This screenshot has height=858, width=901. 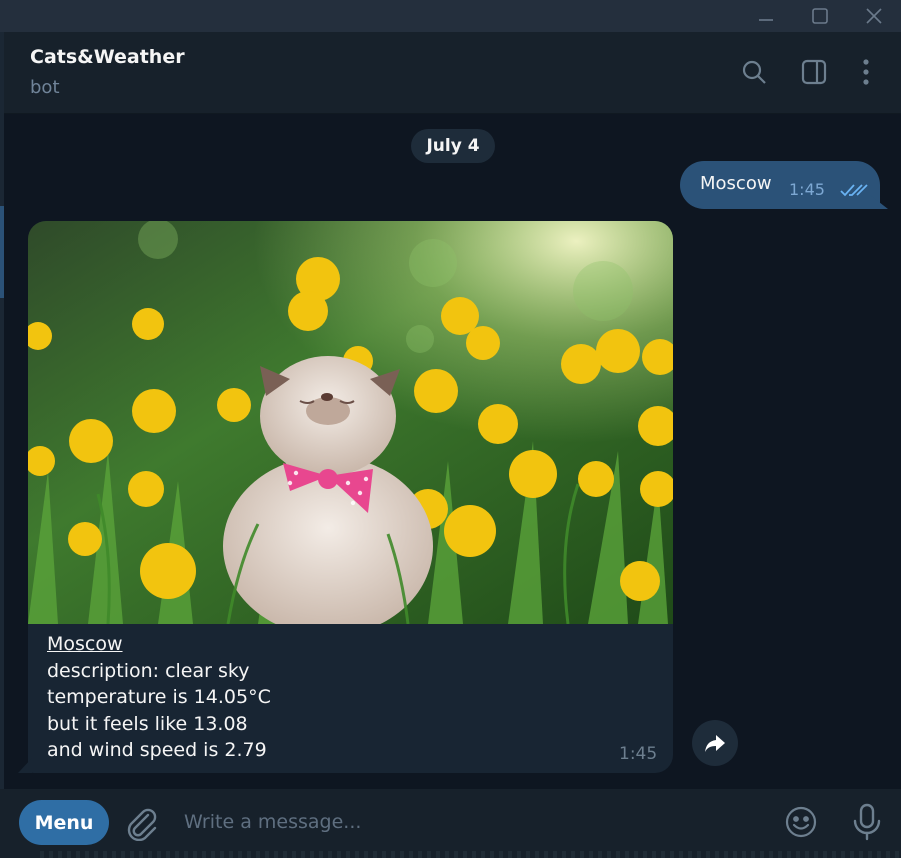 I want to click on search-icon, so click(x=754, y=72).